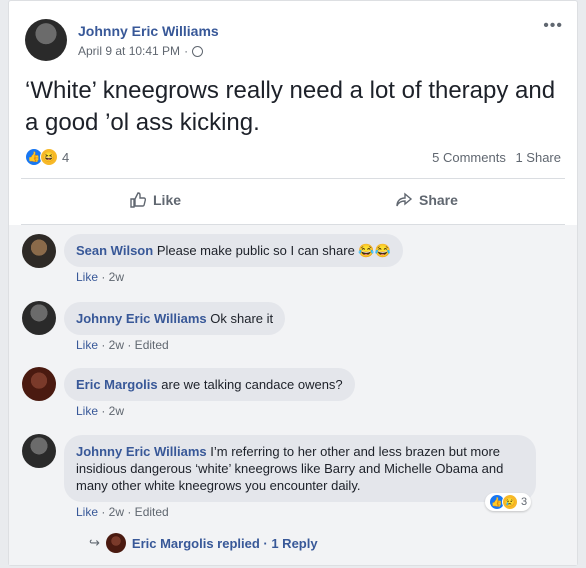  I want to click on view-replies-link: ↪ Eric Margolis replied · 1 Reply, so click(203, 543).